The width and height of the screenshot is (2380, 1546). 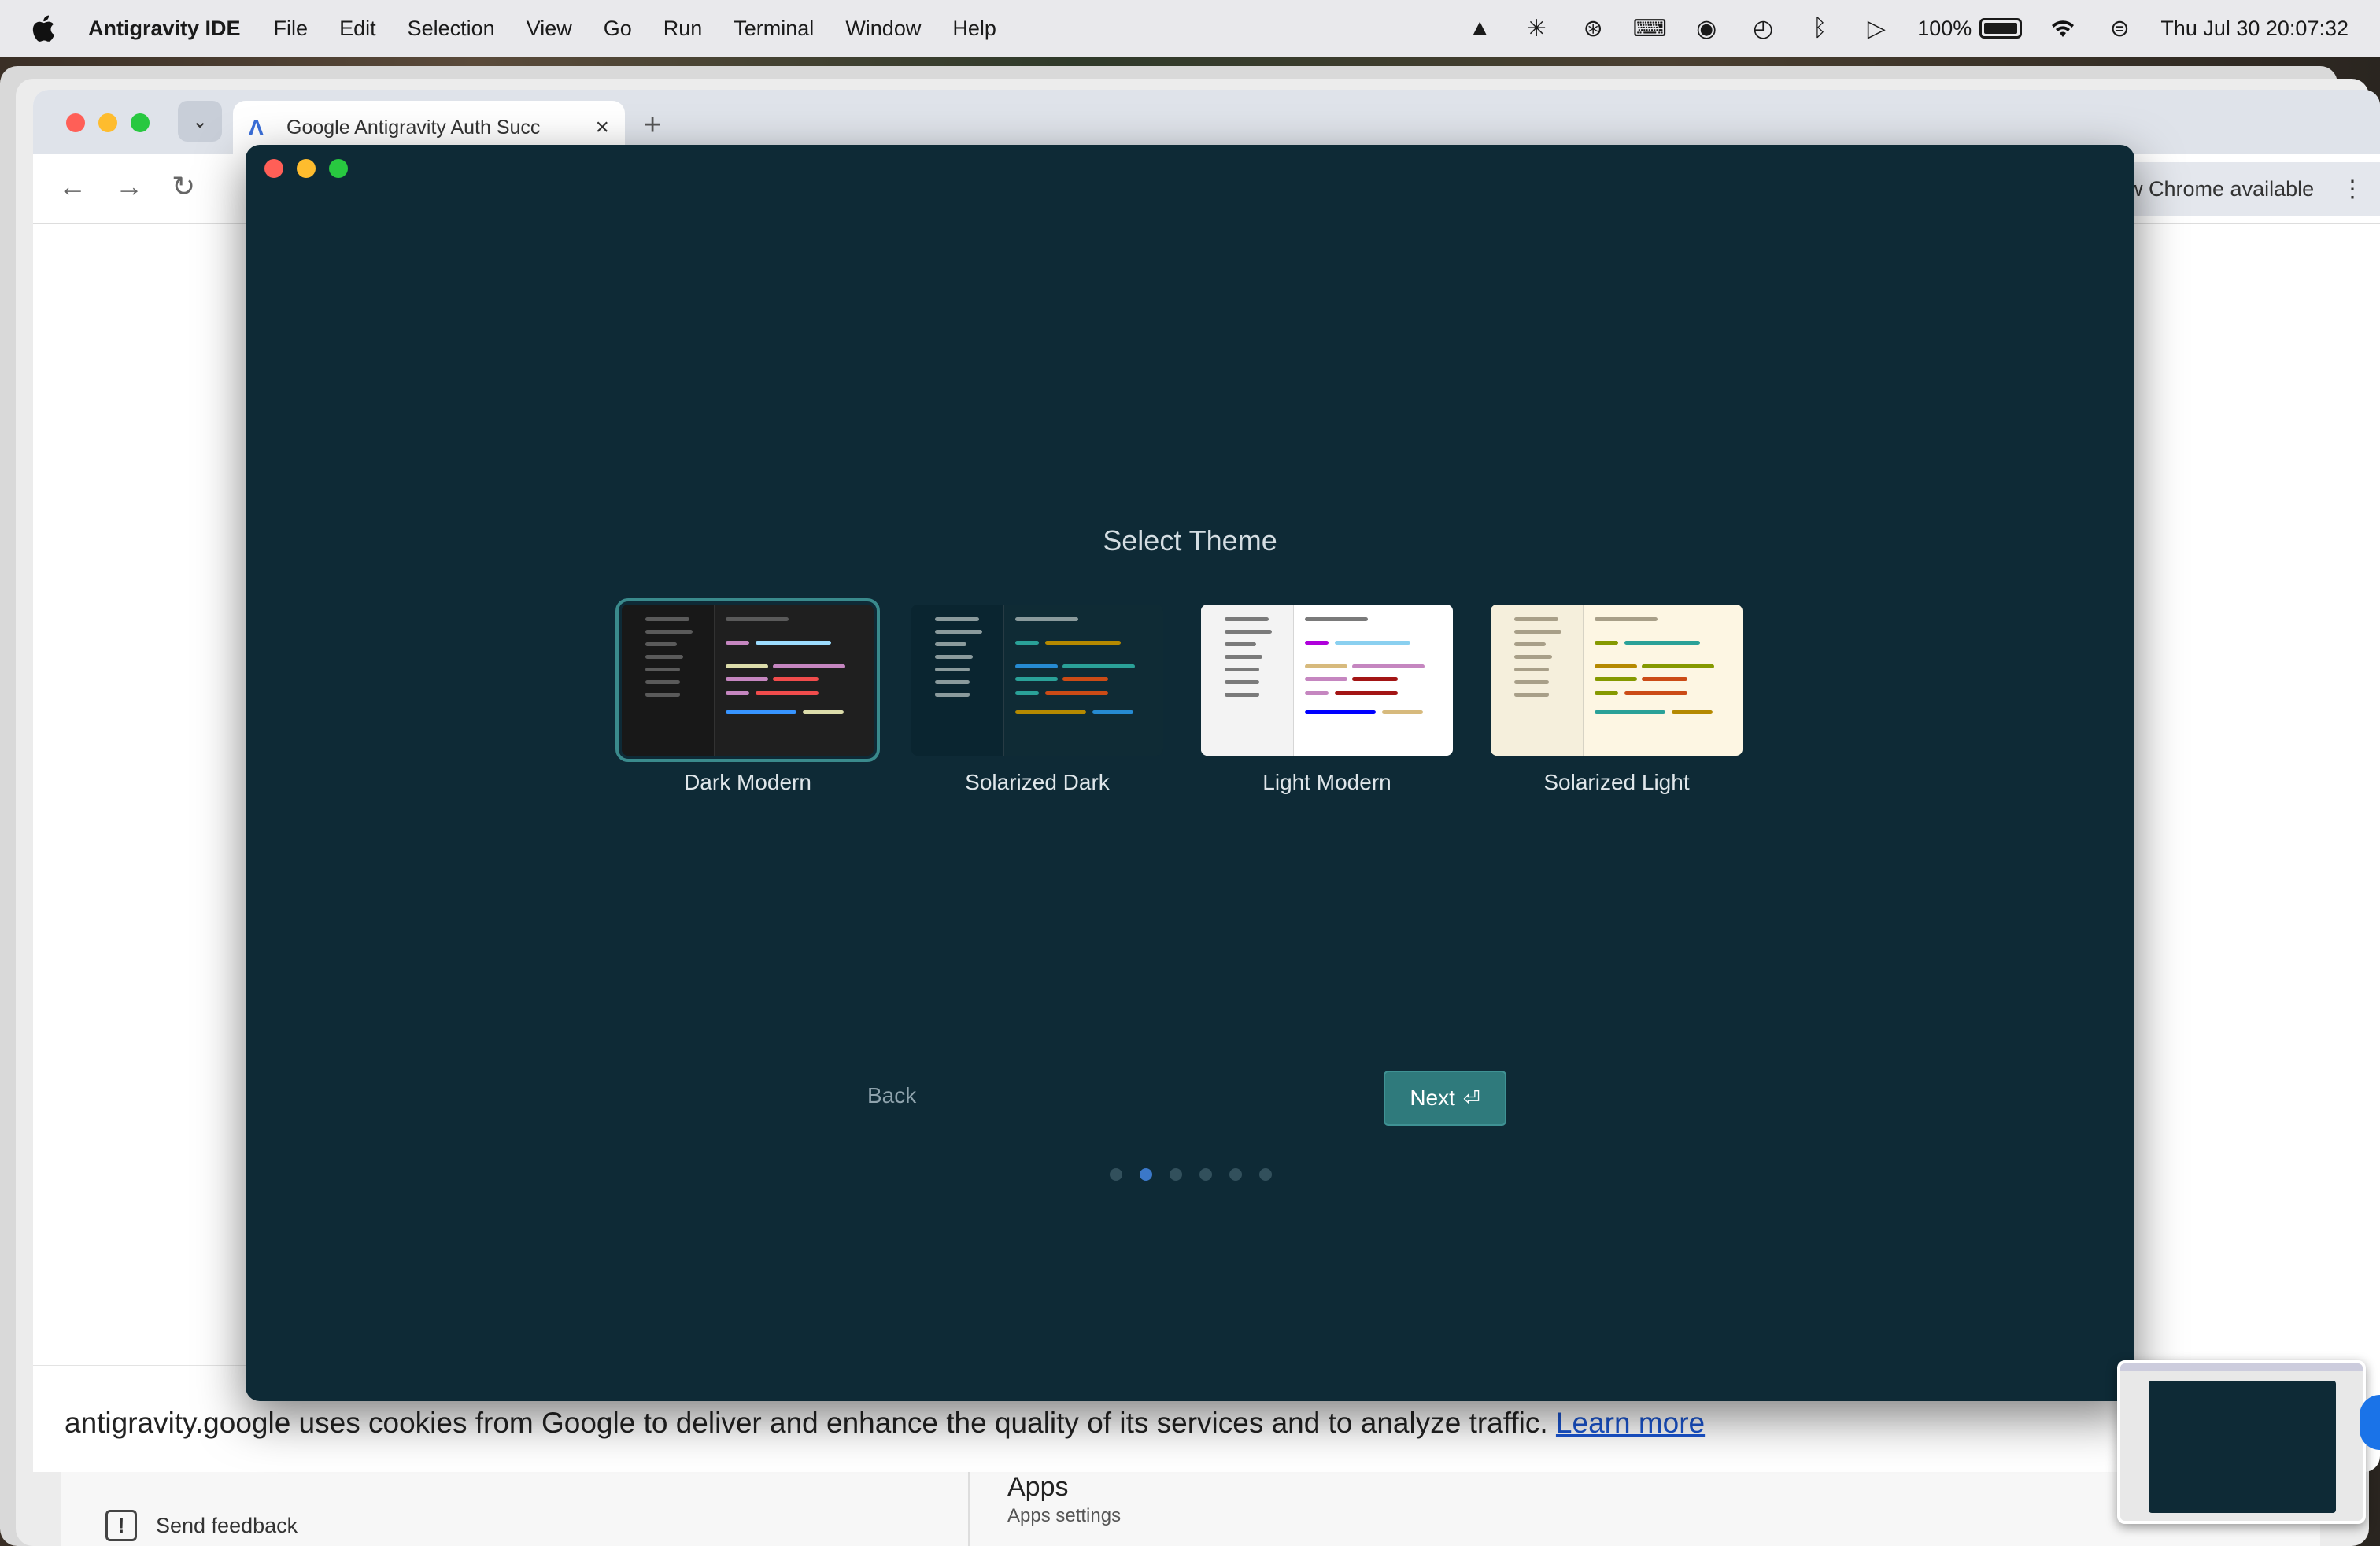 What do you see at coordinates (1327, 700) in the screenshot?
I see `theme-option-light-modern: Light Modern` at bounding box center [1327, 700].